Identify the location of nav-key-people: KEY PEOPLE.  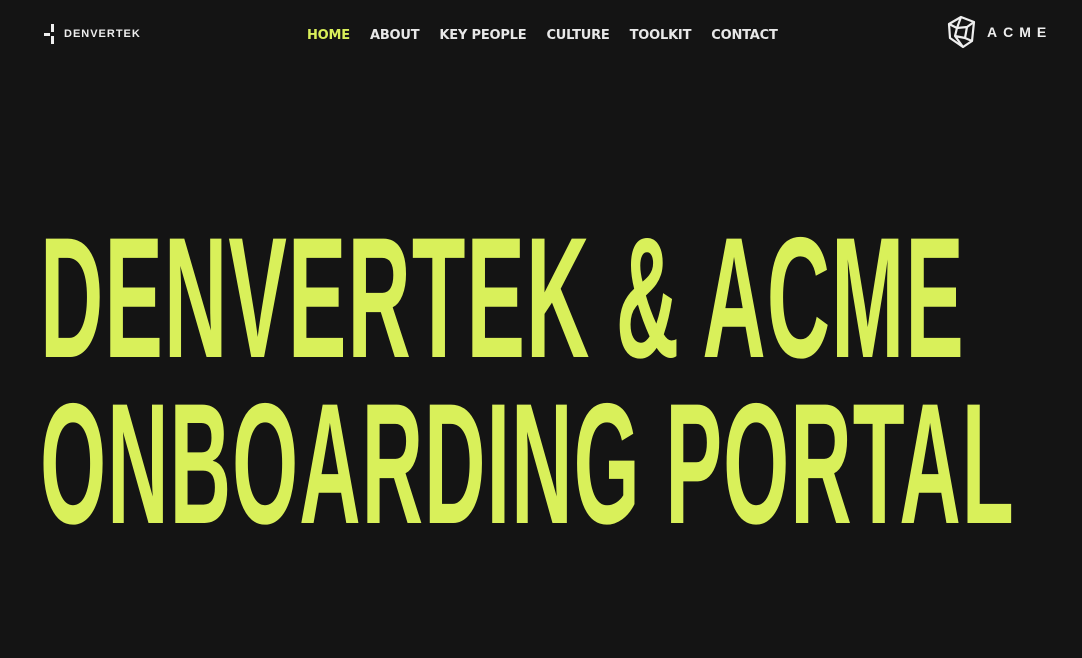
(482, 35).